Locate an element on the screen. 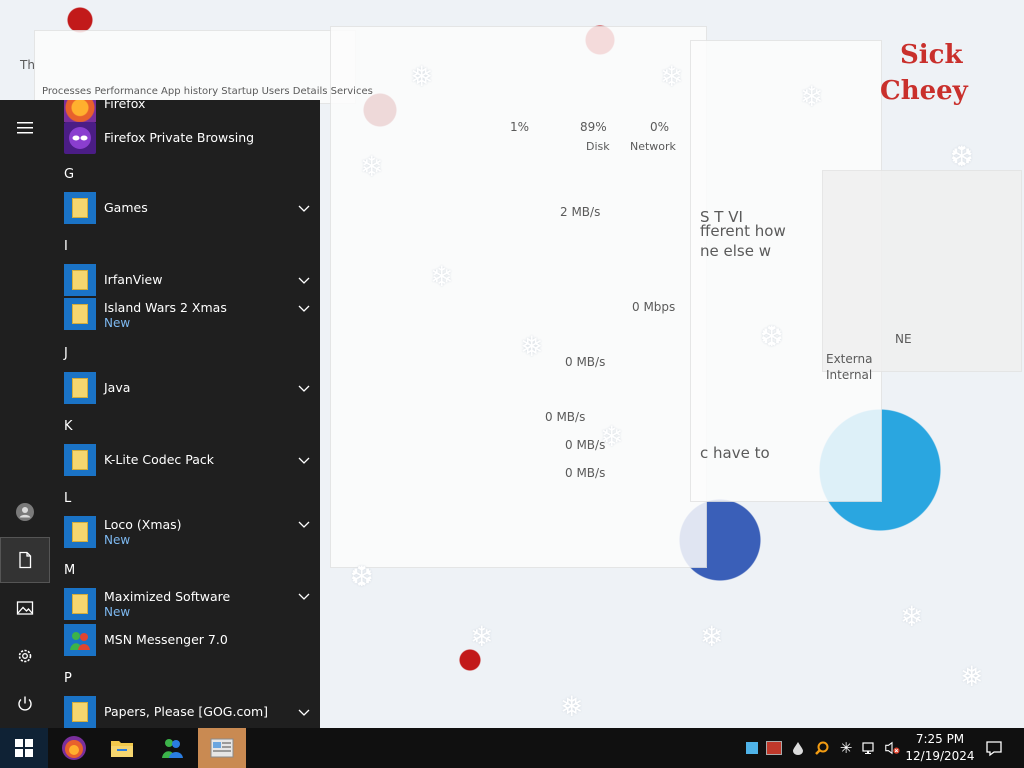 This screenshot has height=768, width=1024. section-letter-l: L is located at coordinates (67, 498).